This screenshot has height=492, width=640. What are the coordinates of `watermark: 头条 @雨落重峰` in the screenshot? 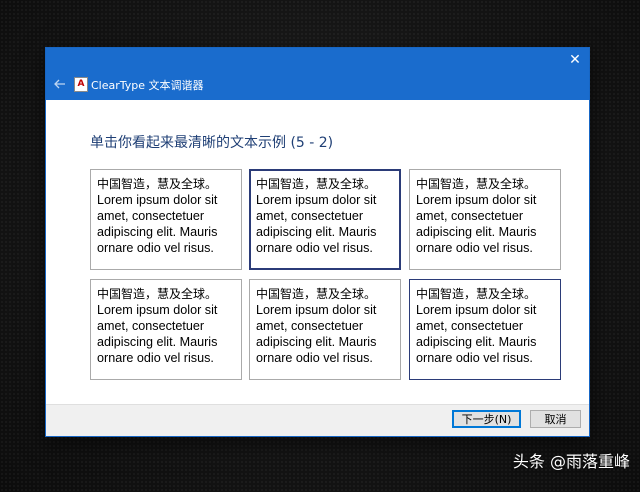 It's located at (571, 461).